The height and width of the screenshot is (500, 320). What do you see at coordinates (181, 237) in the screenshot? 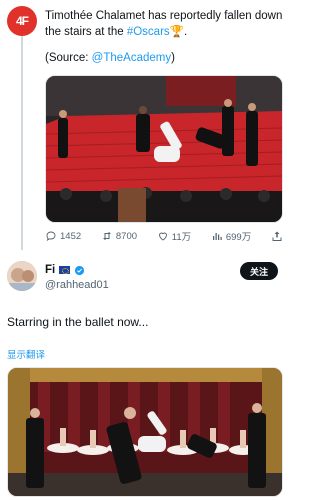
I see `like-count: 11万` at bounding box center [181, 237].